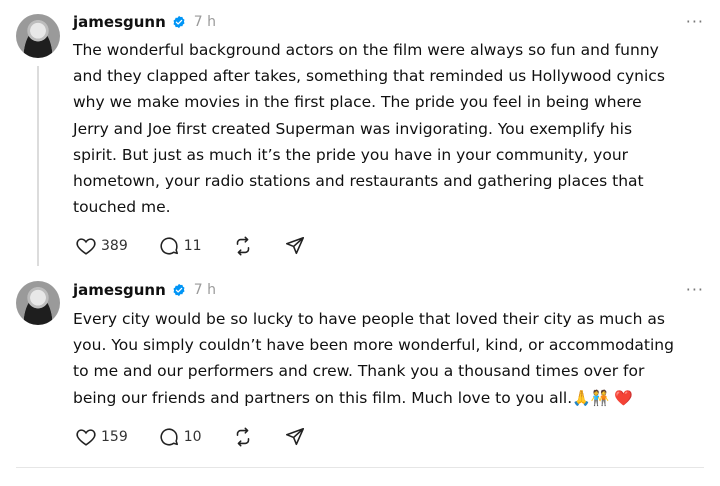  Describe the element at coordinates (180, 437) in the screenshot. I see `reply-button: 10` at that location.